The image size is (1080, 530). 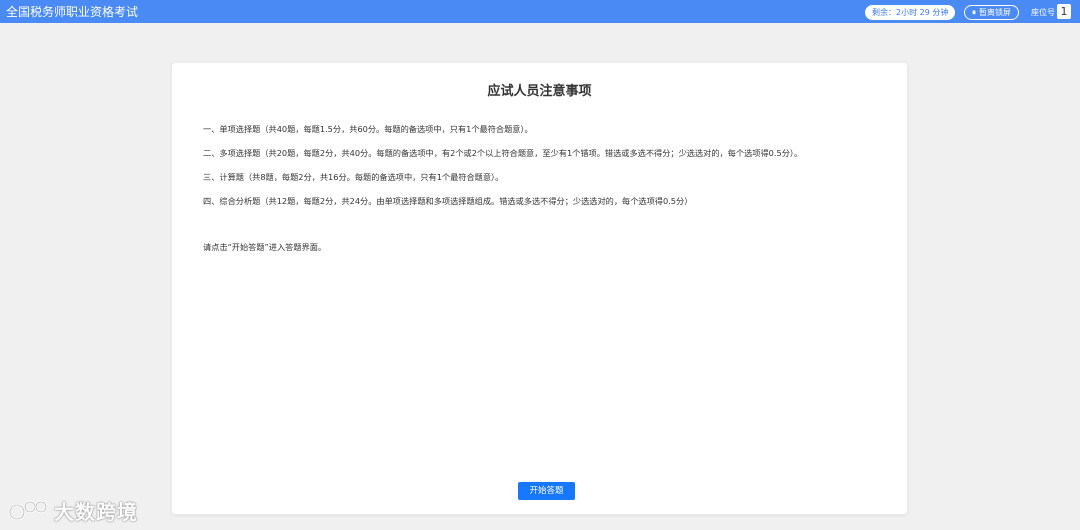 I want to click on seat-number-label: 座位号, so click(x=1043, y=12).